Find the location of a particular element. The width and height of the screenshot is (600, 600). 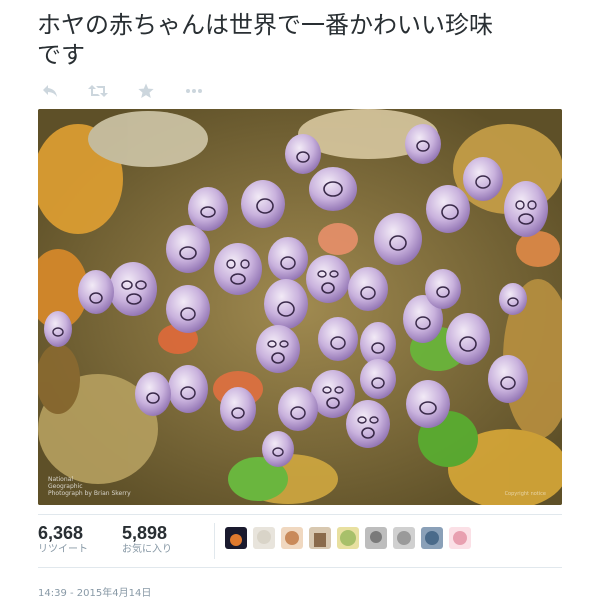

favorite-star-icon is located at coordinates (146, 90).